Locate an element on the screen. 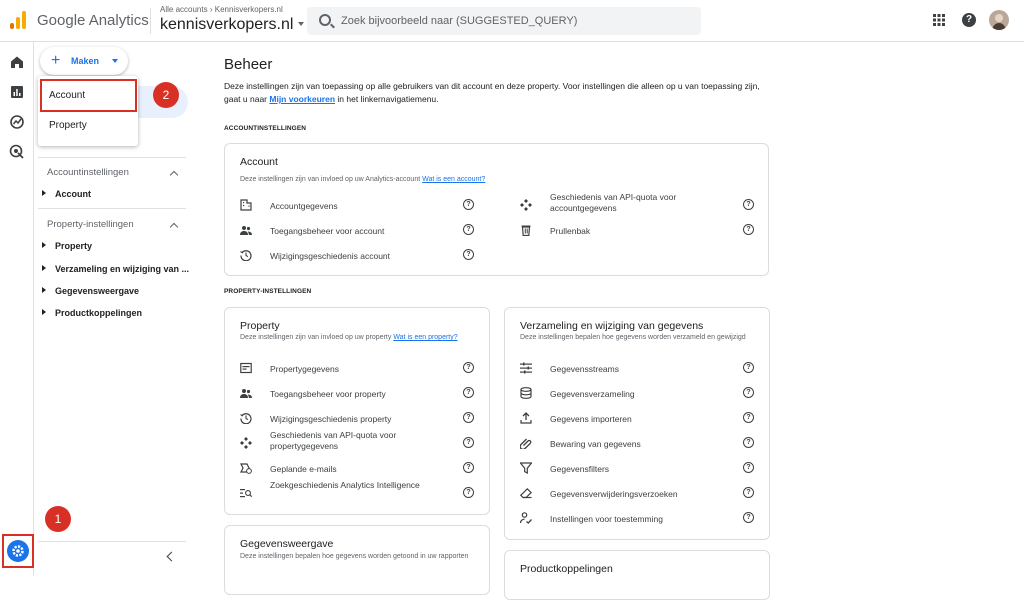 The height and width of the screenshot is (600, 1024). product-links-card: Productkoppelingen is located at coordinates (637, 575).